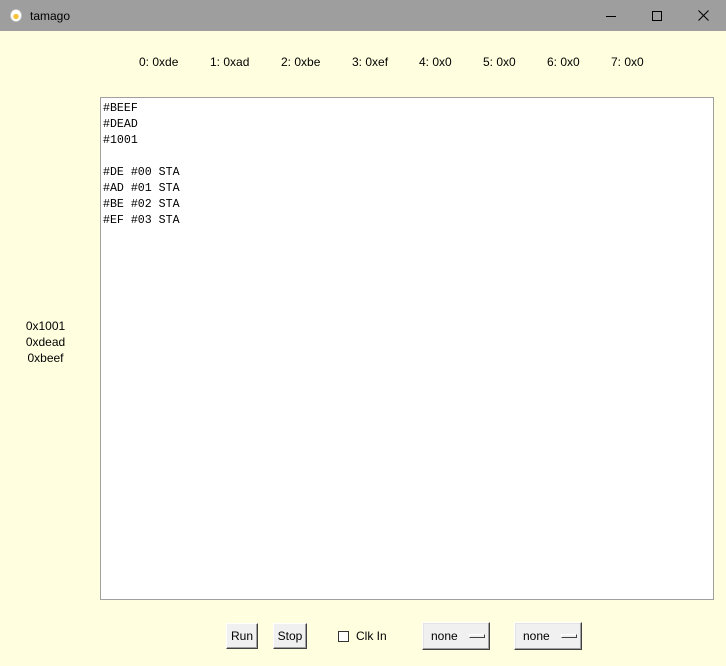 The image size is (726, 666). Describe the element at coordinates (301, 62) in the screenshot. I see `register-2: 2: 0xbe` at that location.